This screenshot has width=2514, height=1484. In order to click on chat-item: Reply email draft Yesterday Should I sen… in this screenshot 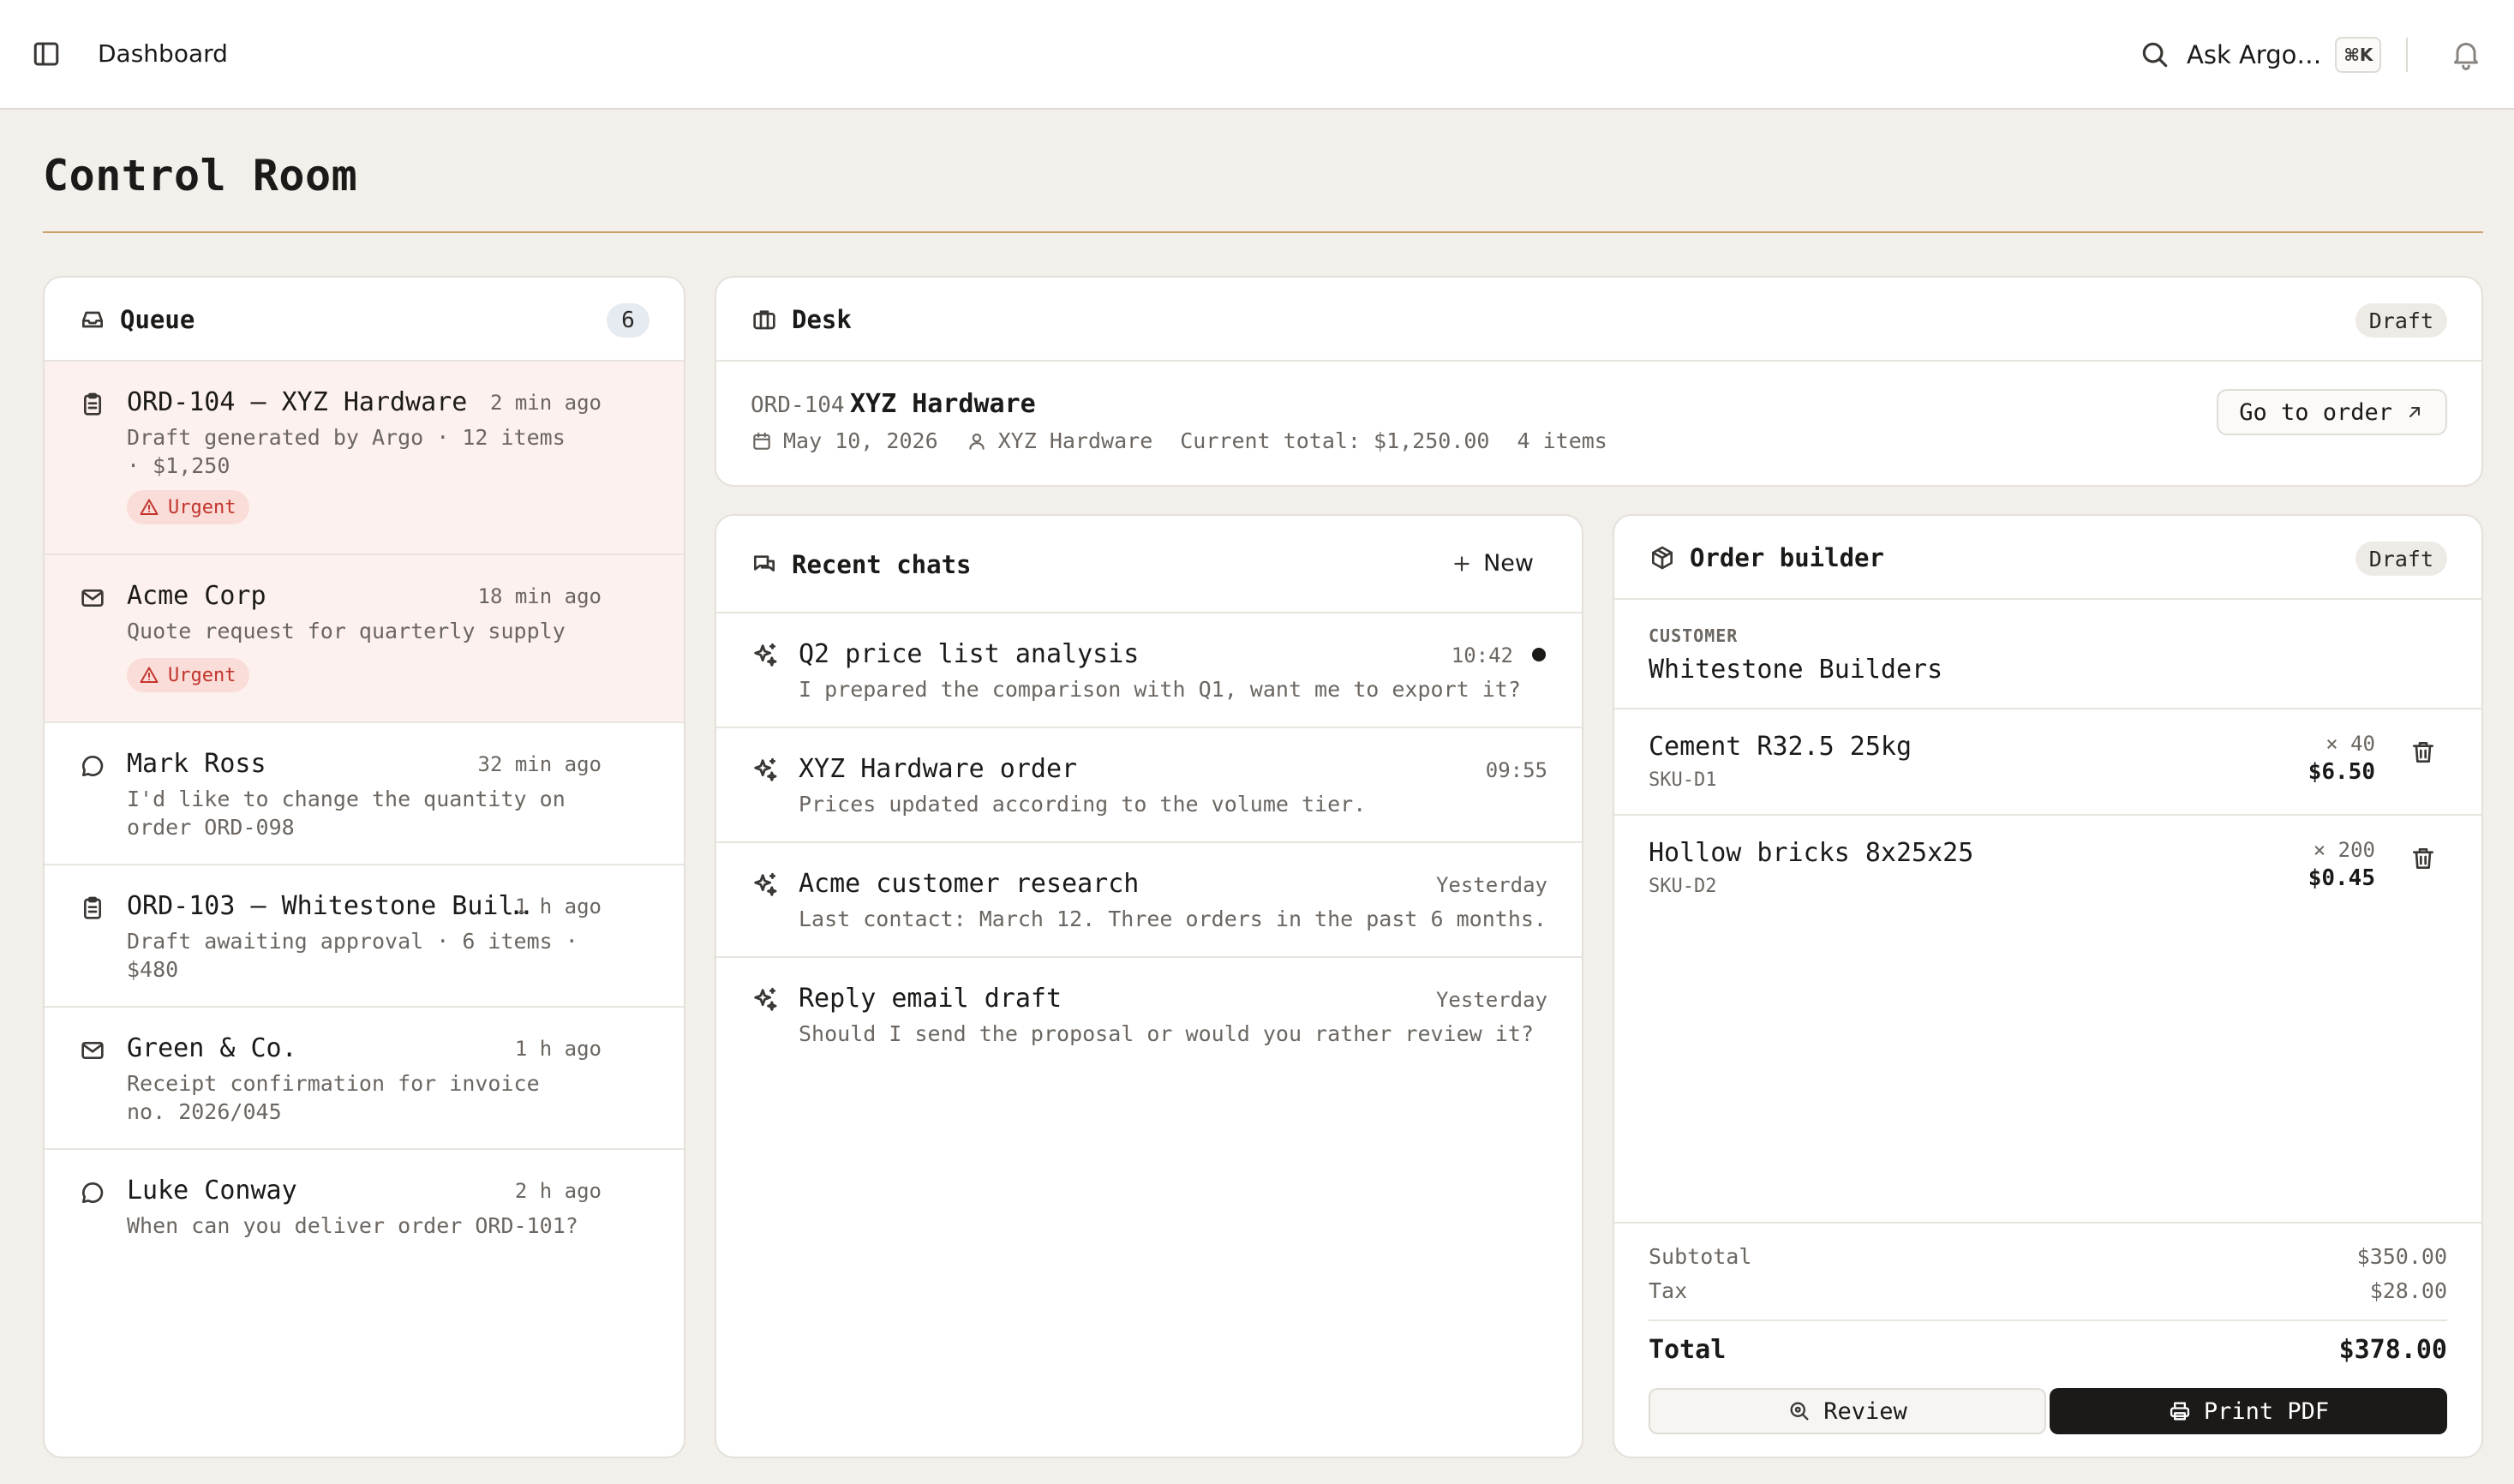, I will do `click(1149, 1015)`.